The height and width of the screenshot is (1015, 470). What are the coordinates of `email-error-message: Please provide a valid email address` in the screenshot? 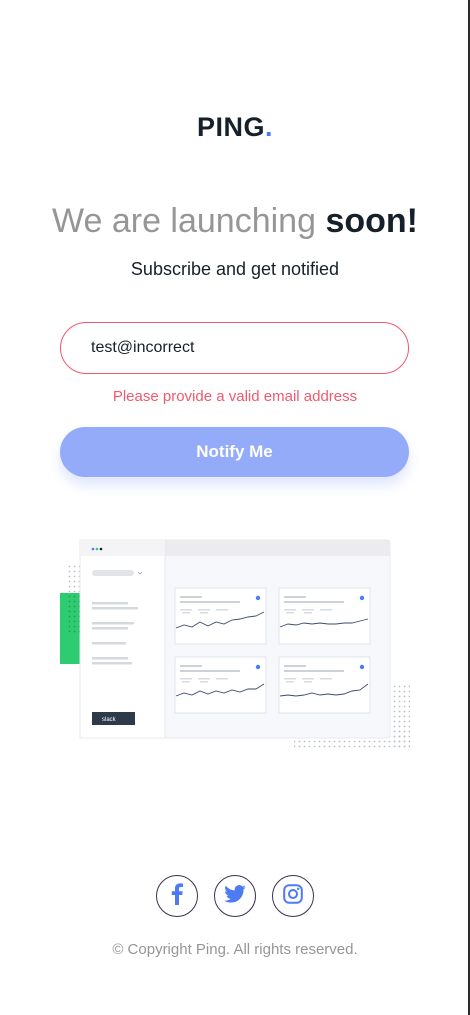 It's located at (235, 396).